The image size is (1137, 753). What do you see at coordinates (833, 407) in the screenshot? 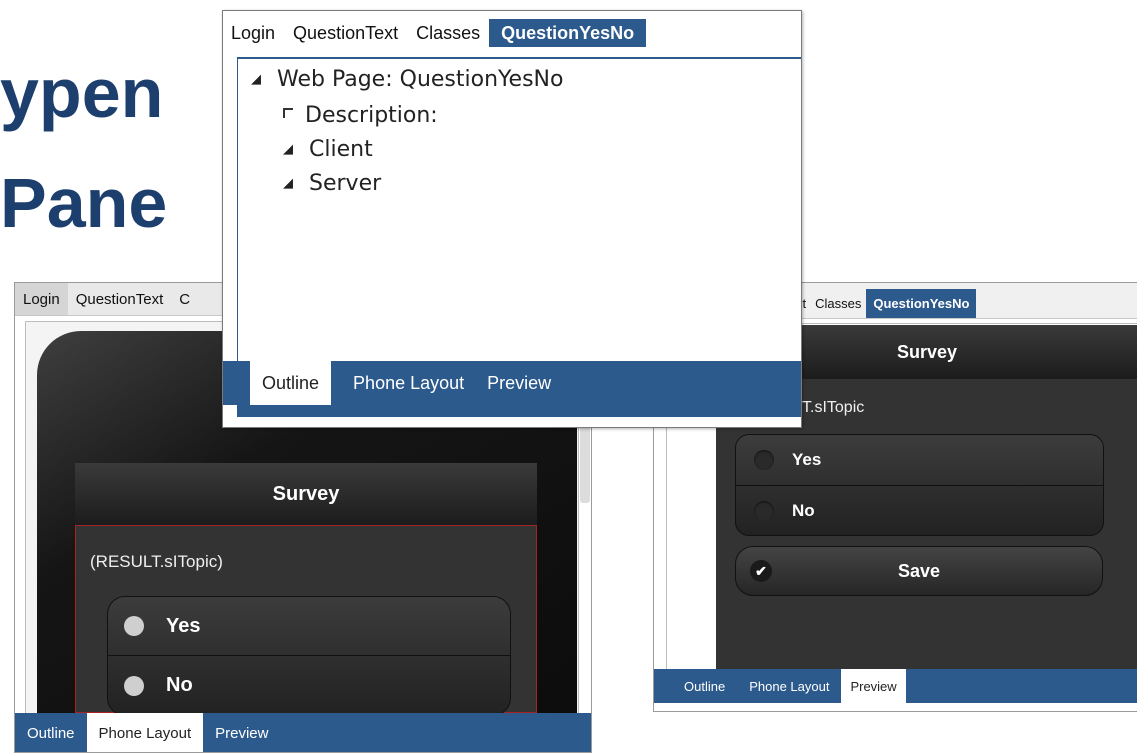
I see `topic-label: T.sITopic` at bounding box center [833, 407].